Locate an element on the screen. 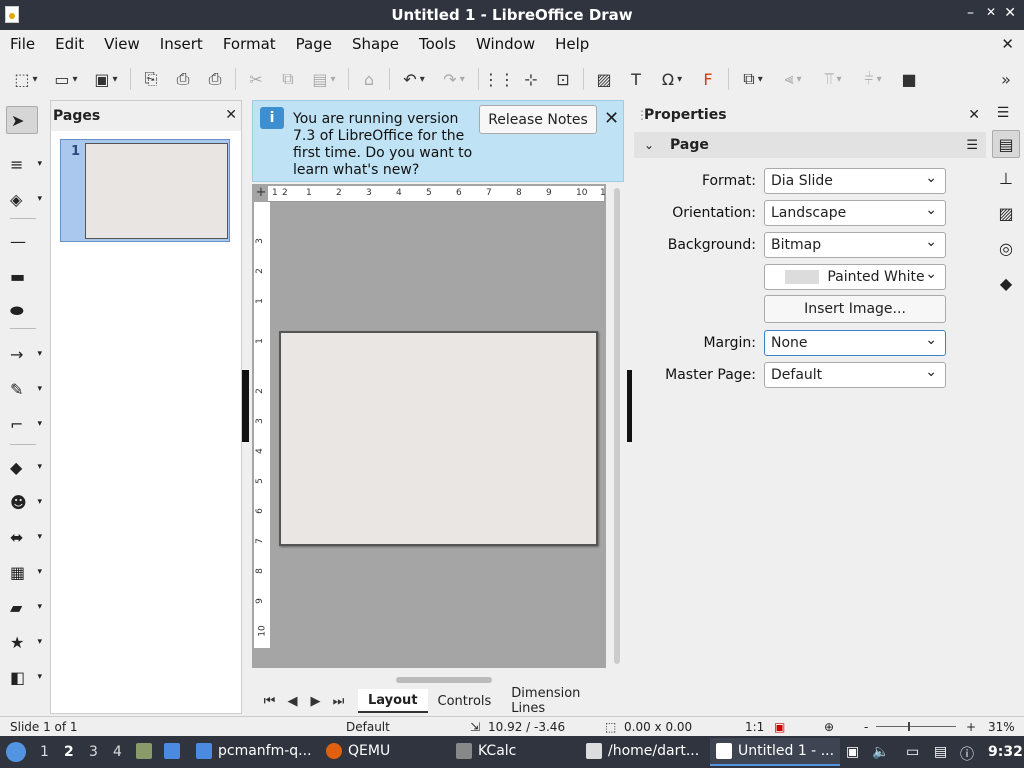 This screenshot has width=1024, height=768. clone-formatting-icon: ⌂ is located at coordinates (369, 79).